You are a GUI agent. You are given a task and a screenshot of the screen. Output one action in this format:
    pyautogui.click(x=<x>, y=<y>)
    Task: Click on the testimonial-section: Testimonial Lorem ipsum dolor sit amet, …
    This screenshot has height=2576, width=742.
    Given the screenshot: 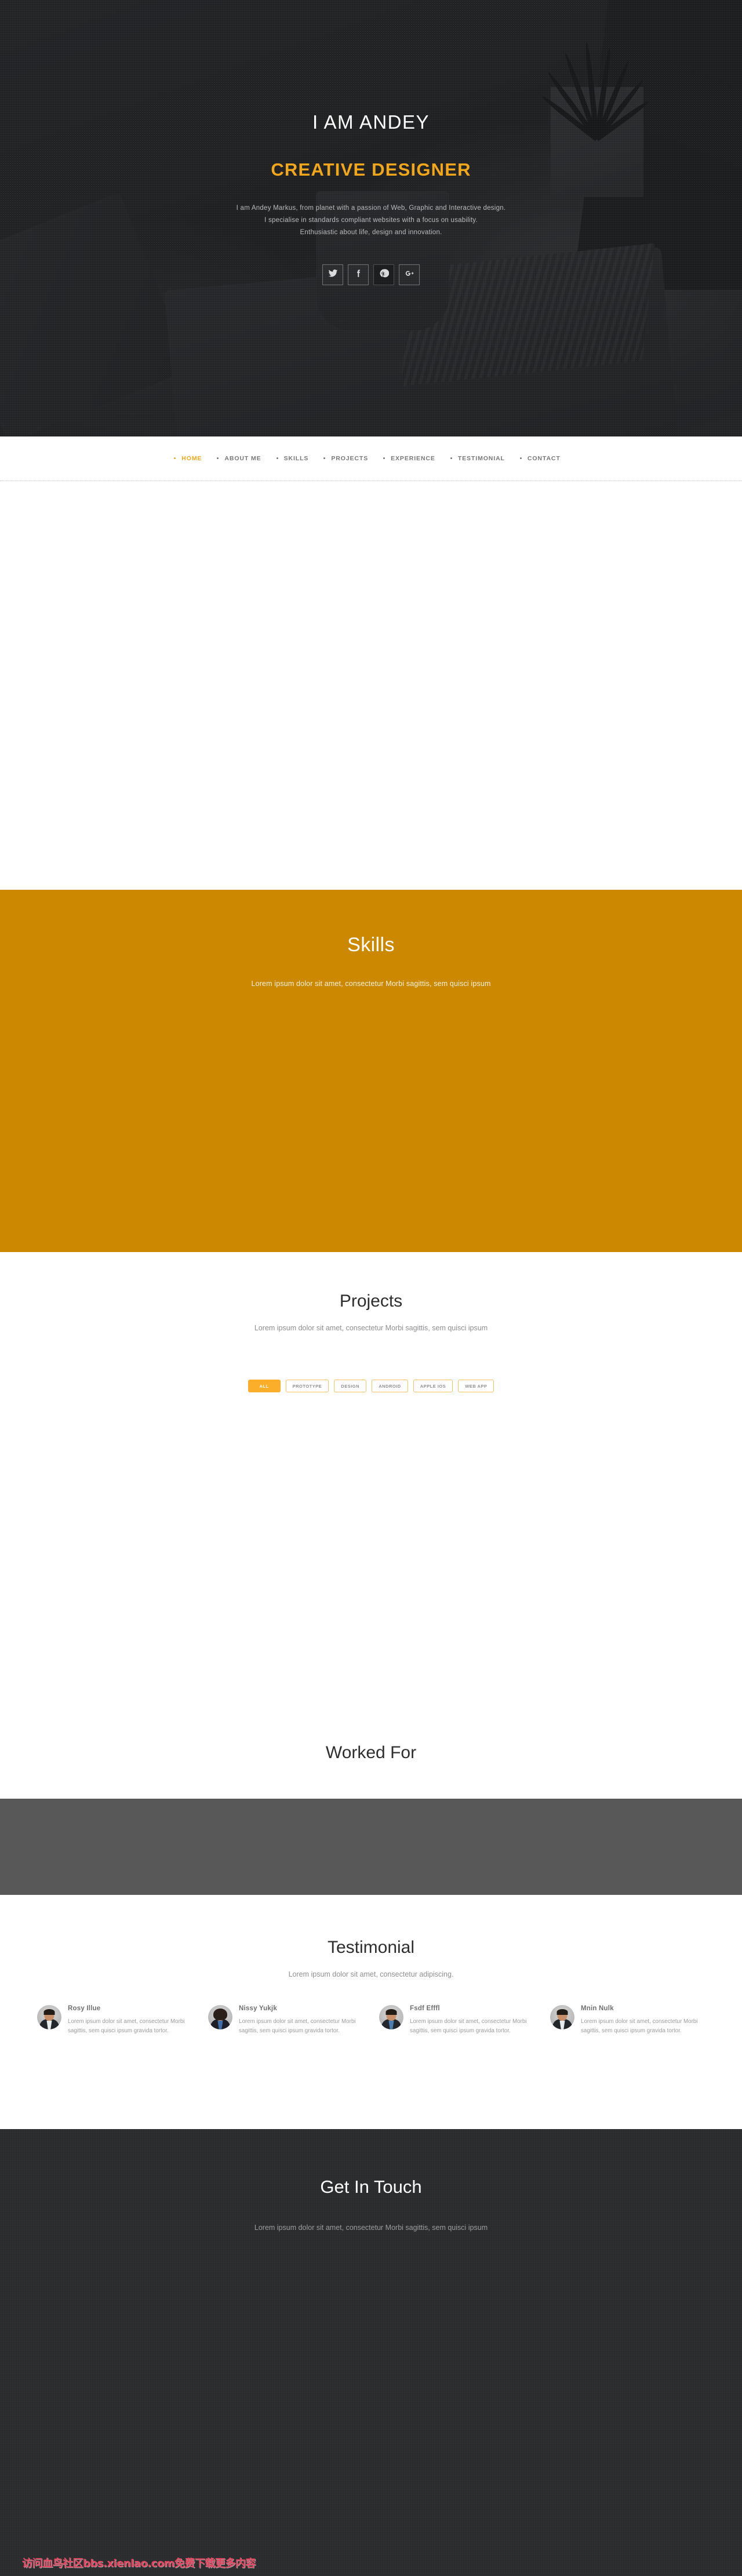 What is the action you would take?
    pyautogui.click(x=371, y=2012)
    